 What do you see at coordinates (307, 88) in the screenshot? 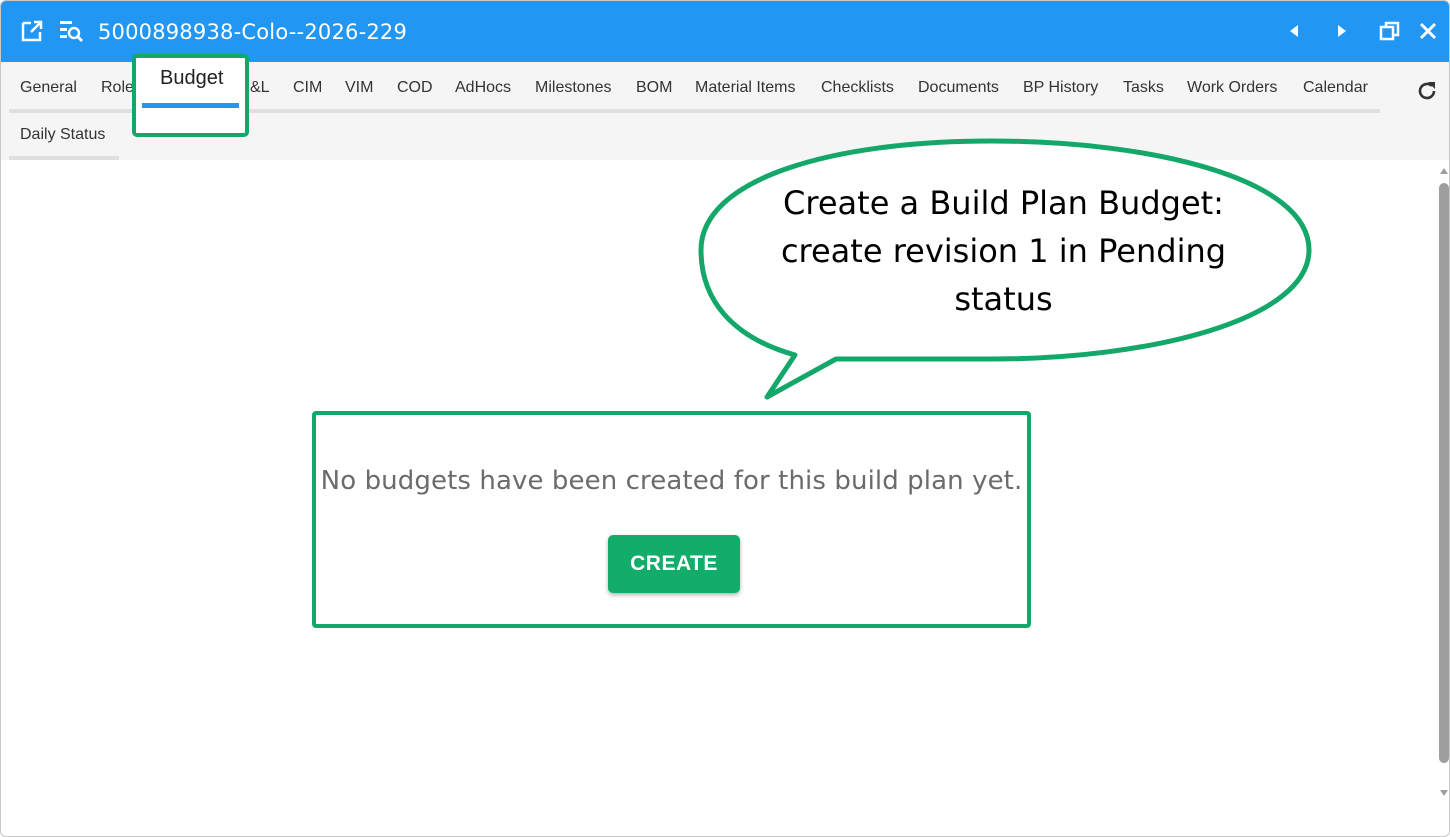
I see `tab-cim: CIM` at bounding box center [307, 88].